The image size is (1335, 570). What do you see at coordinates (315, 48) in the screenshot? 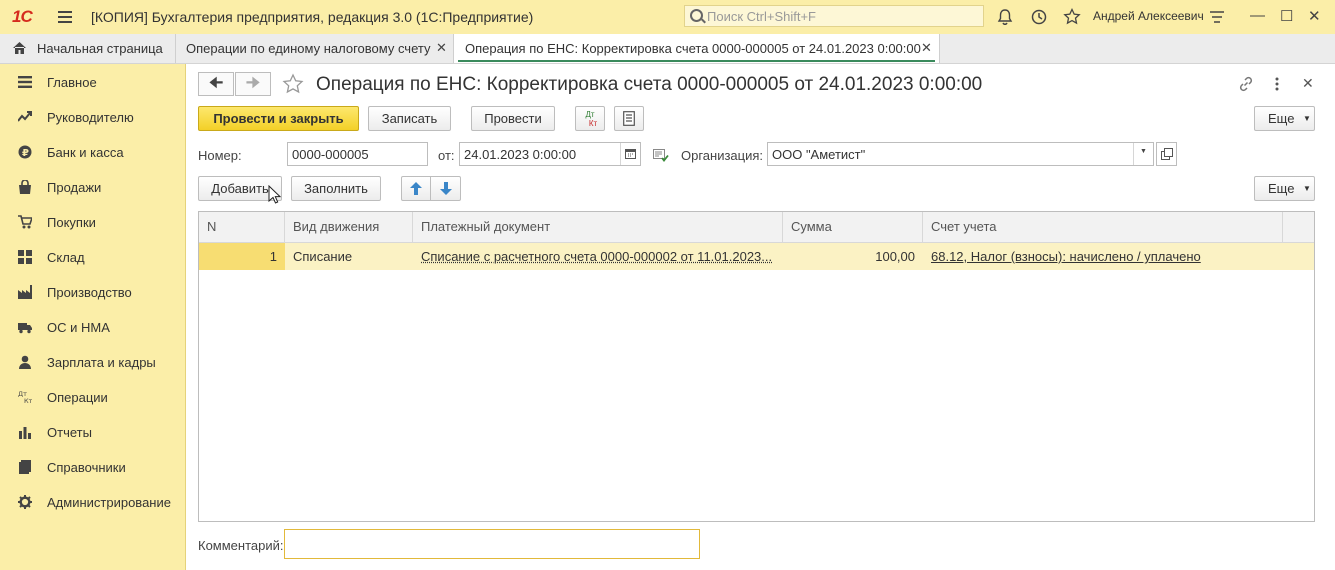
I see `tab-ens-operations: Операции по единому налоговому счету ✕` at bounding box center [315, 48].